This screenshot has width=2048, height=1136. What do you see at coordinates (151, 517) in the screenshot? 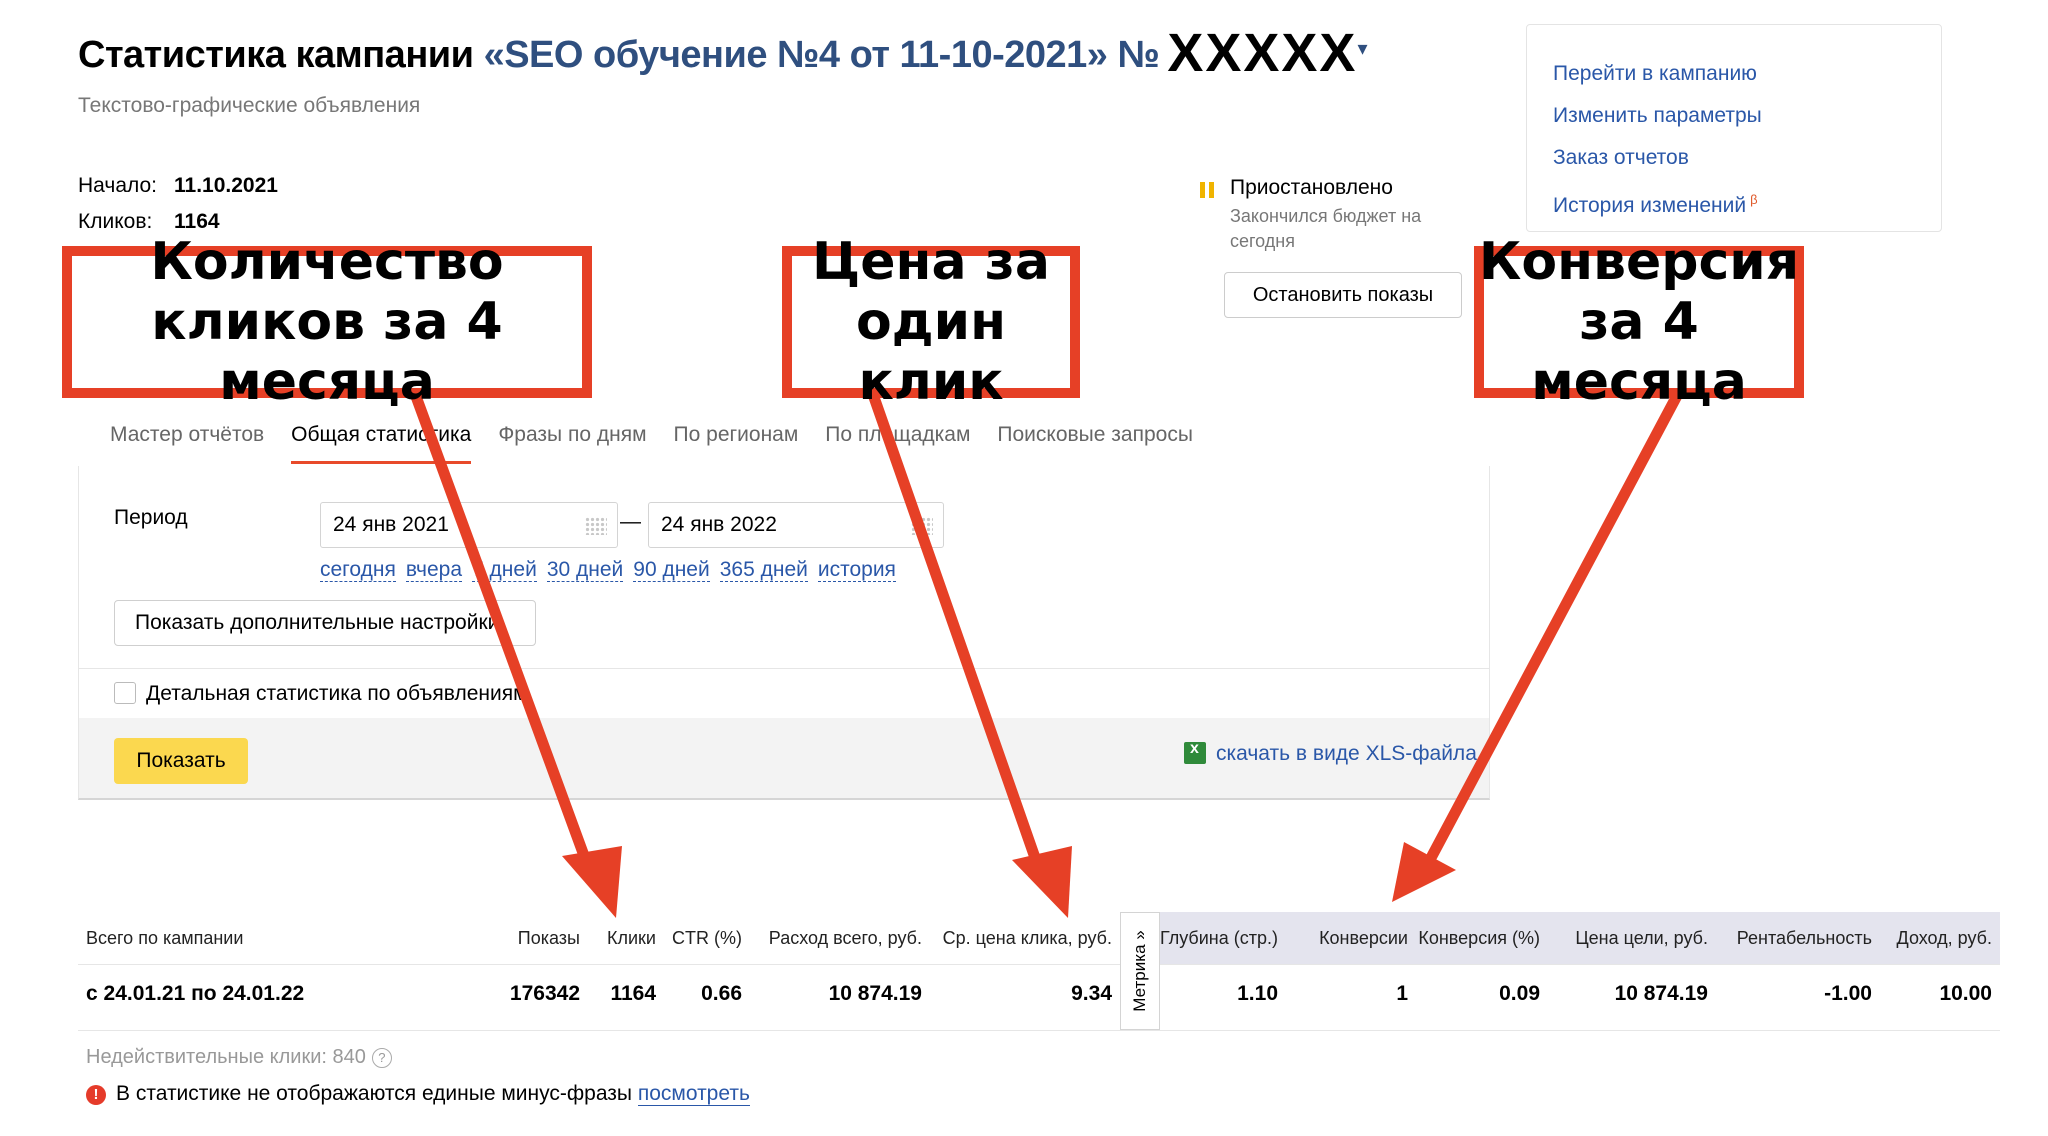
I see `period-label: Период` at bounding box center [151, 517].